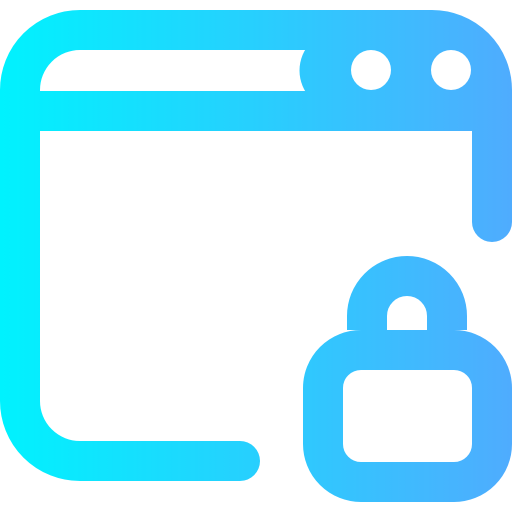 Image resolution: width=512 pixels, height=512 pixels. I want to click on window-dot-left, so click(371, 70).